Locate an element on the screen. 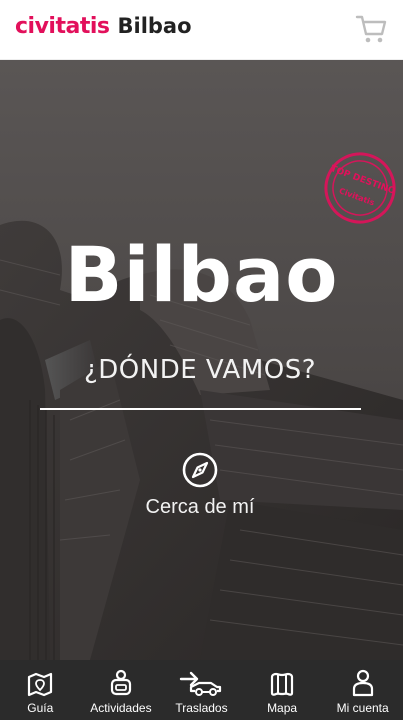 This screenshot has height=720, width=403. transfer-car-icon is located at coordinates (201, 683).